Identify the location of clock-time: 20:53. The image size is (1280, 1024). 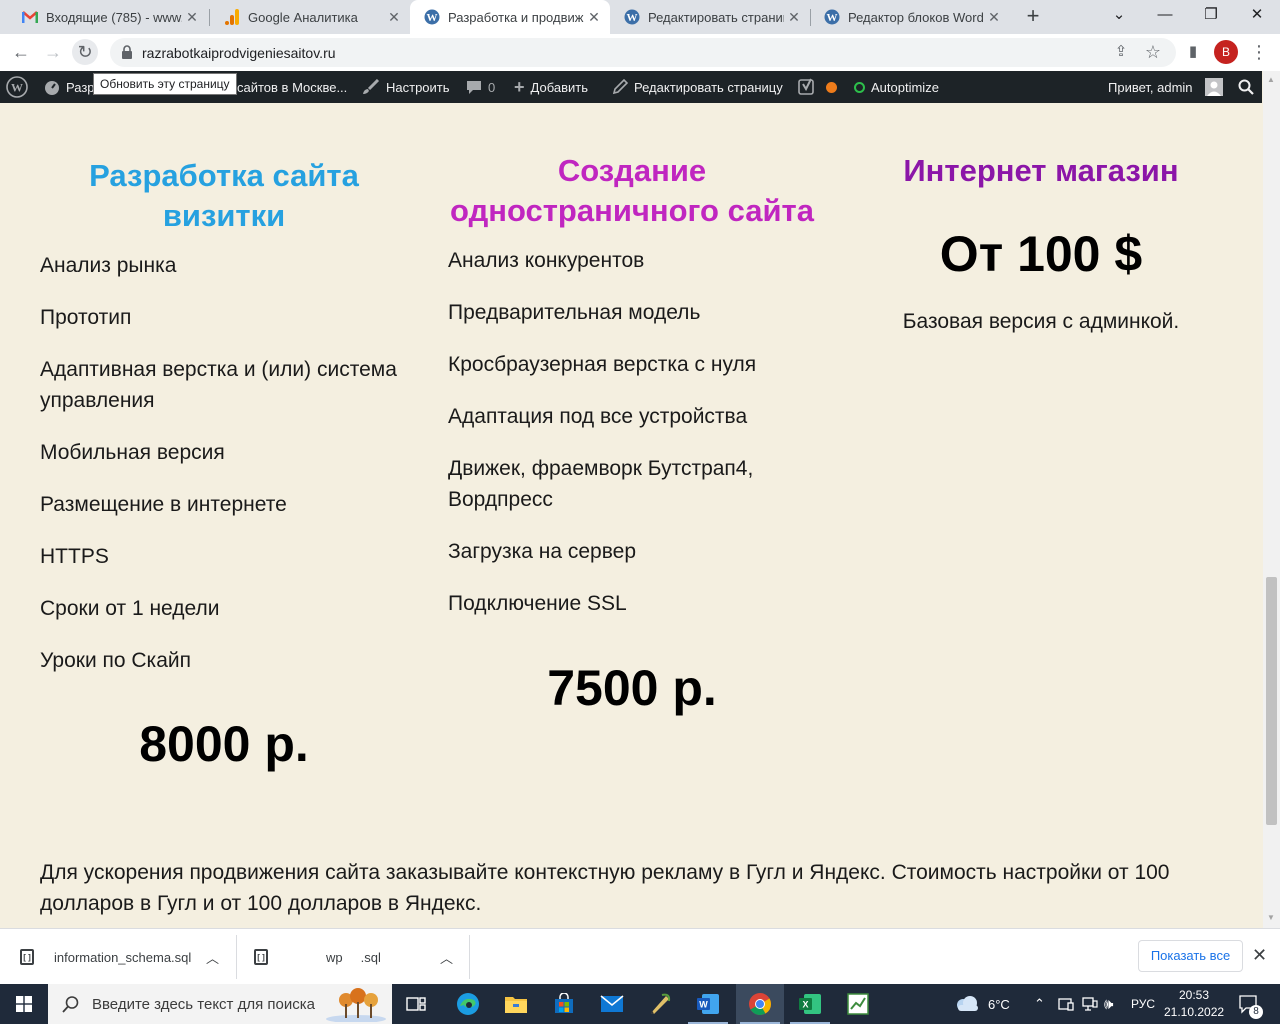
(1194, 995).